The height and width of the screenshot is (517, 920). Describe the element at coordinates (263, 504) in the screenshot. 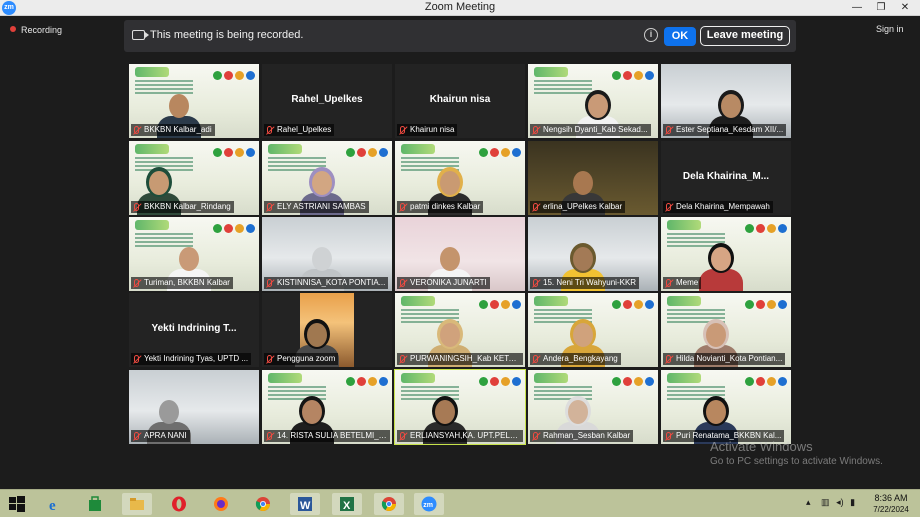

I see `chrome-icon` at that location.